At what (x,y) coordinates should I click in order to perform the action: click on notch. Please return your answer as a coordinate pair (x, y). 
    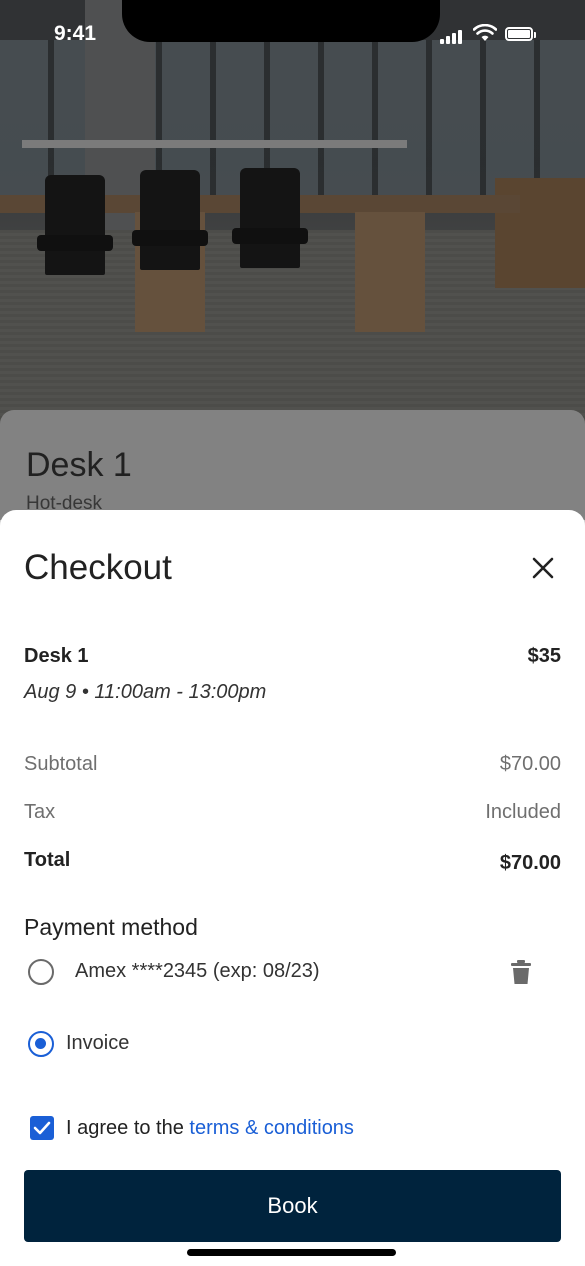
    Looking at the image, I should click on (281, 21).